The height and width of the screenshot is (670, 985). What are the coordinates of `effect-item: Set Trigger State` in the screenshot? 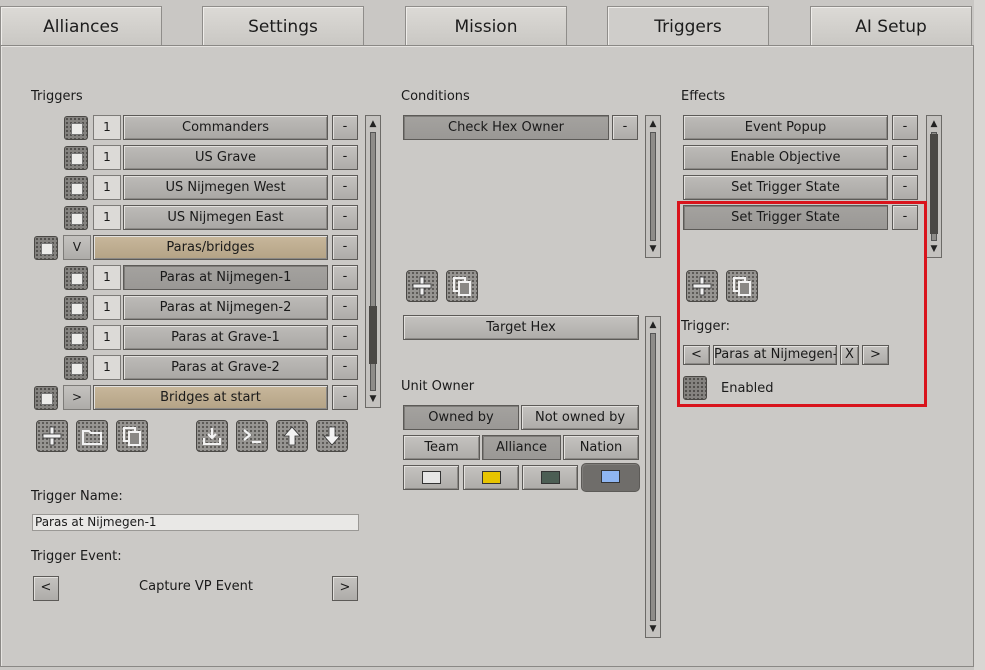 It's located at (785, 187).